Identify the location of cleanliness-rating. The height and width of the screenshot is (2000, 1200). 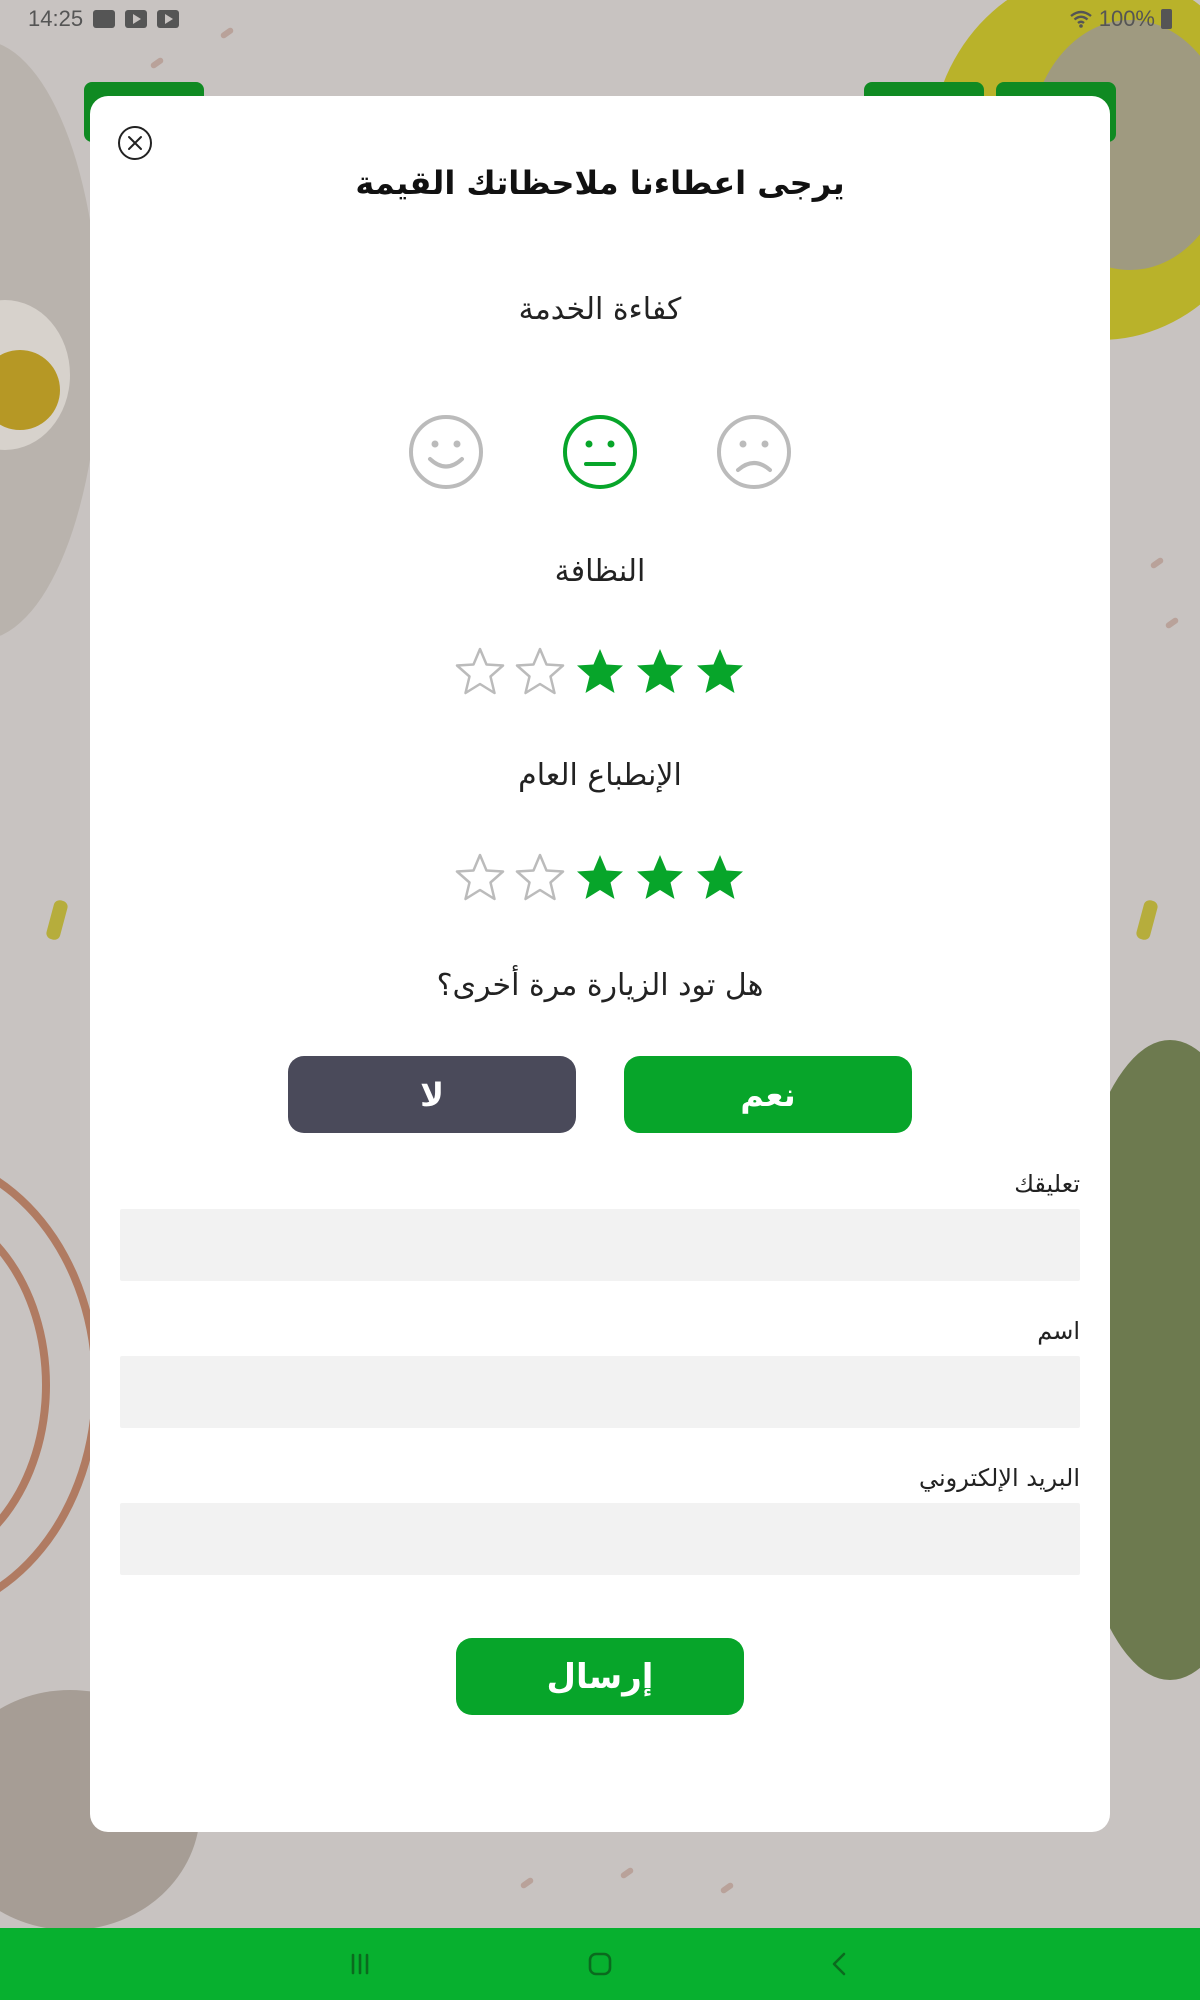
(600, 672).